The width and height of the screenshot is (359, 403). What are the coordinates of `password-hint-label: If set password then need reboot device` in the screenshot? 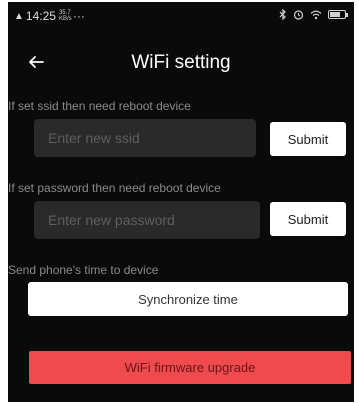 It's located at (114, 188).